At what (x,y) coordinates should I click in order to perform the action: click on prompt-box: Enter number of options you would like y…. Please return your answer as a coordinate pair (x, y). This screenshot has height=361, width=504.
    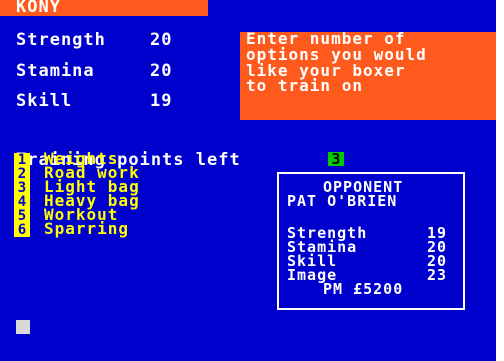
    Looking at the image, I should click on (368, 75).